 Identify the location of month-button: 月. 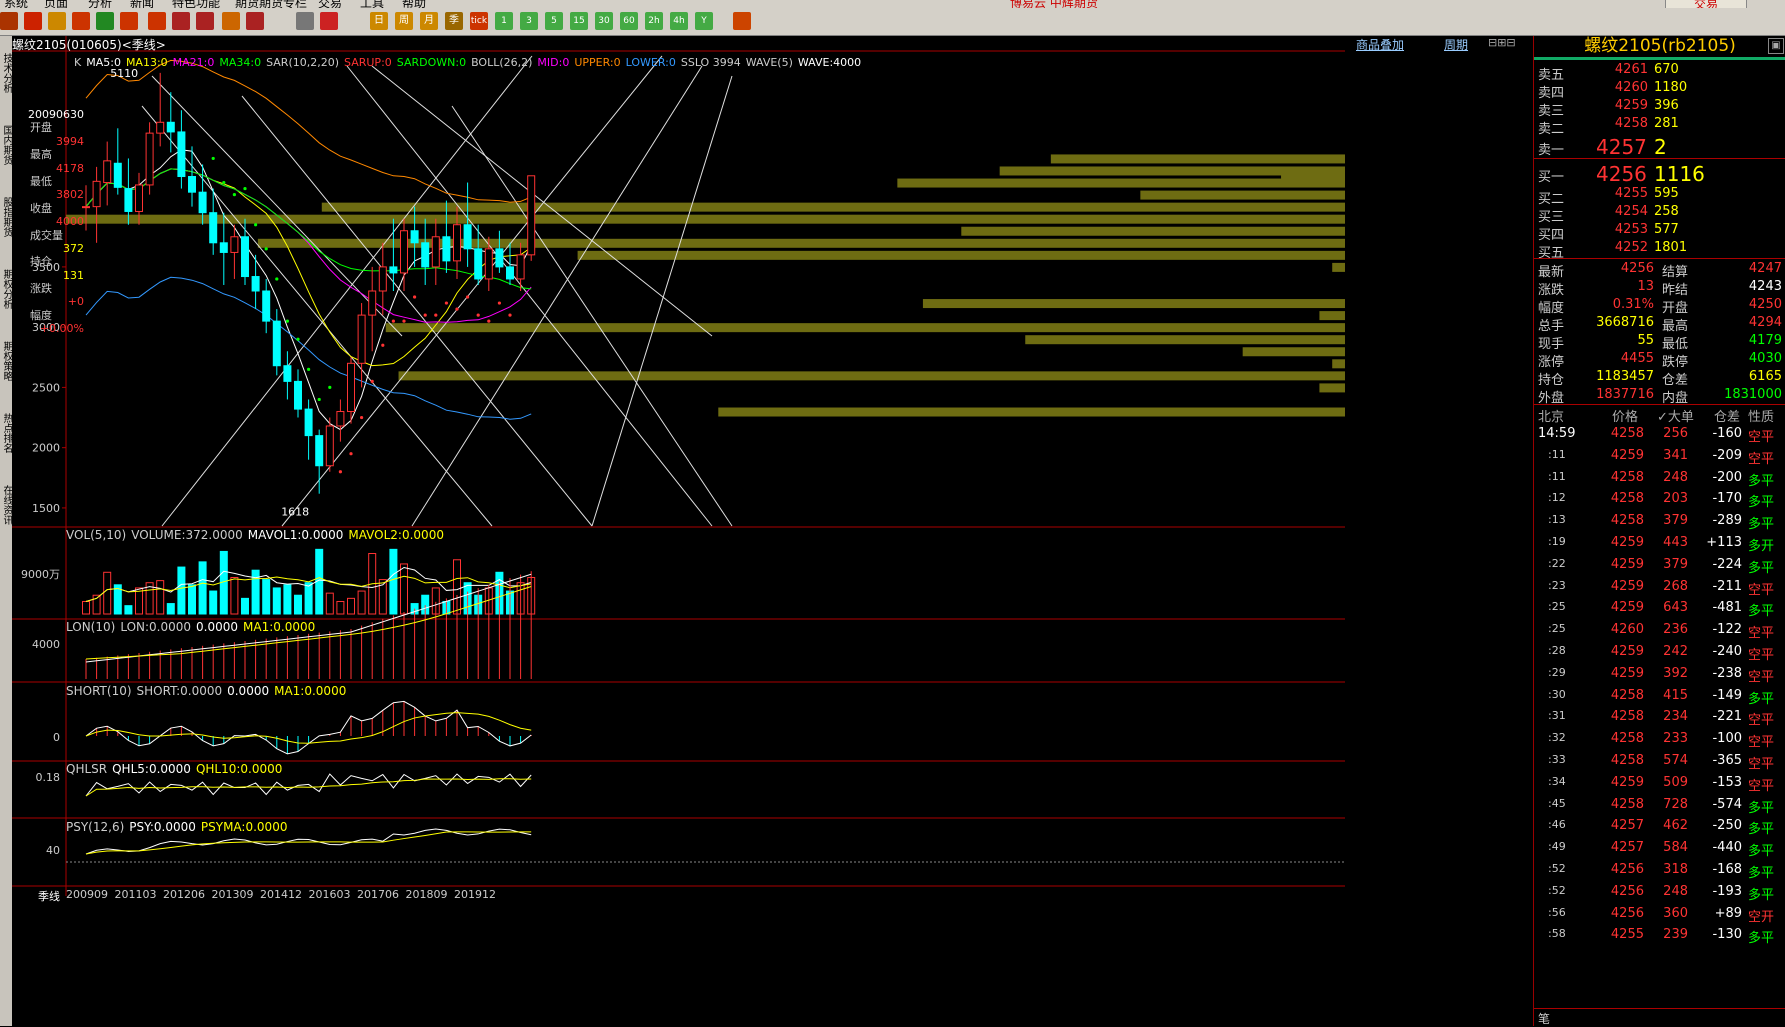
(429, 21).